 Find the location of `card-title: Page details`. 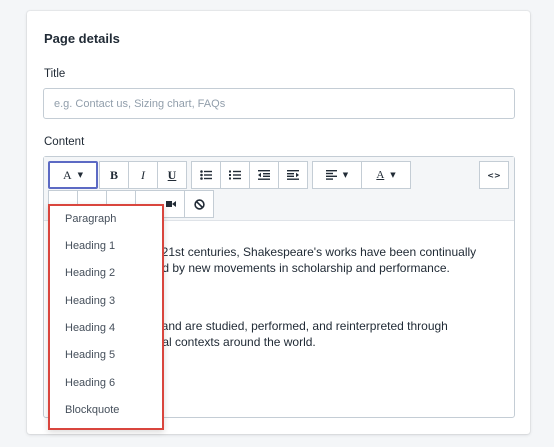

card-title: Page details is located at coordinates (82, 38).